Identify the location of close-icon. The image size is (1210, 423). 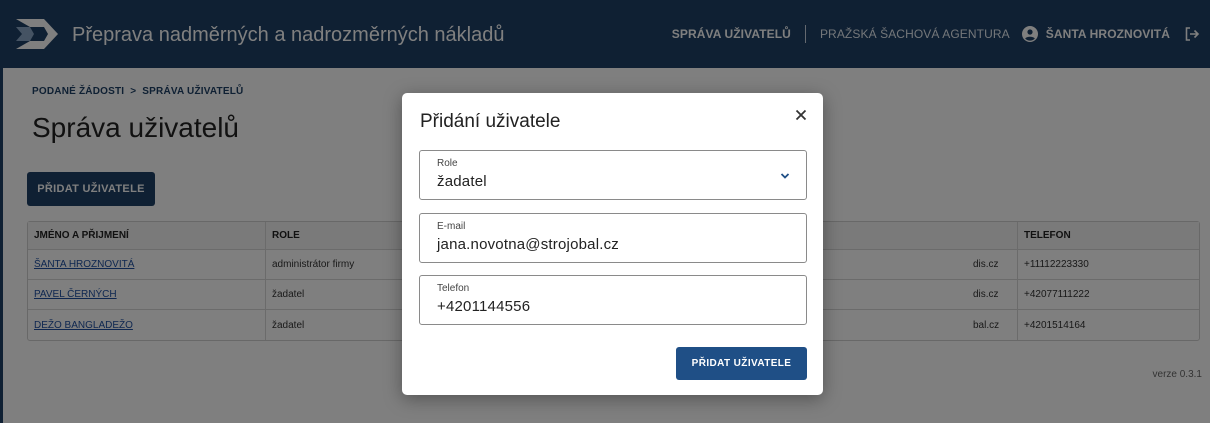
(801, 115).